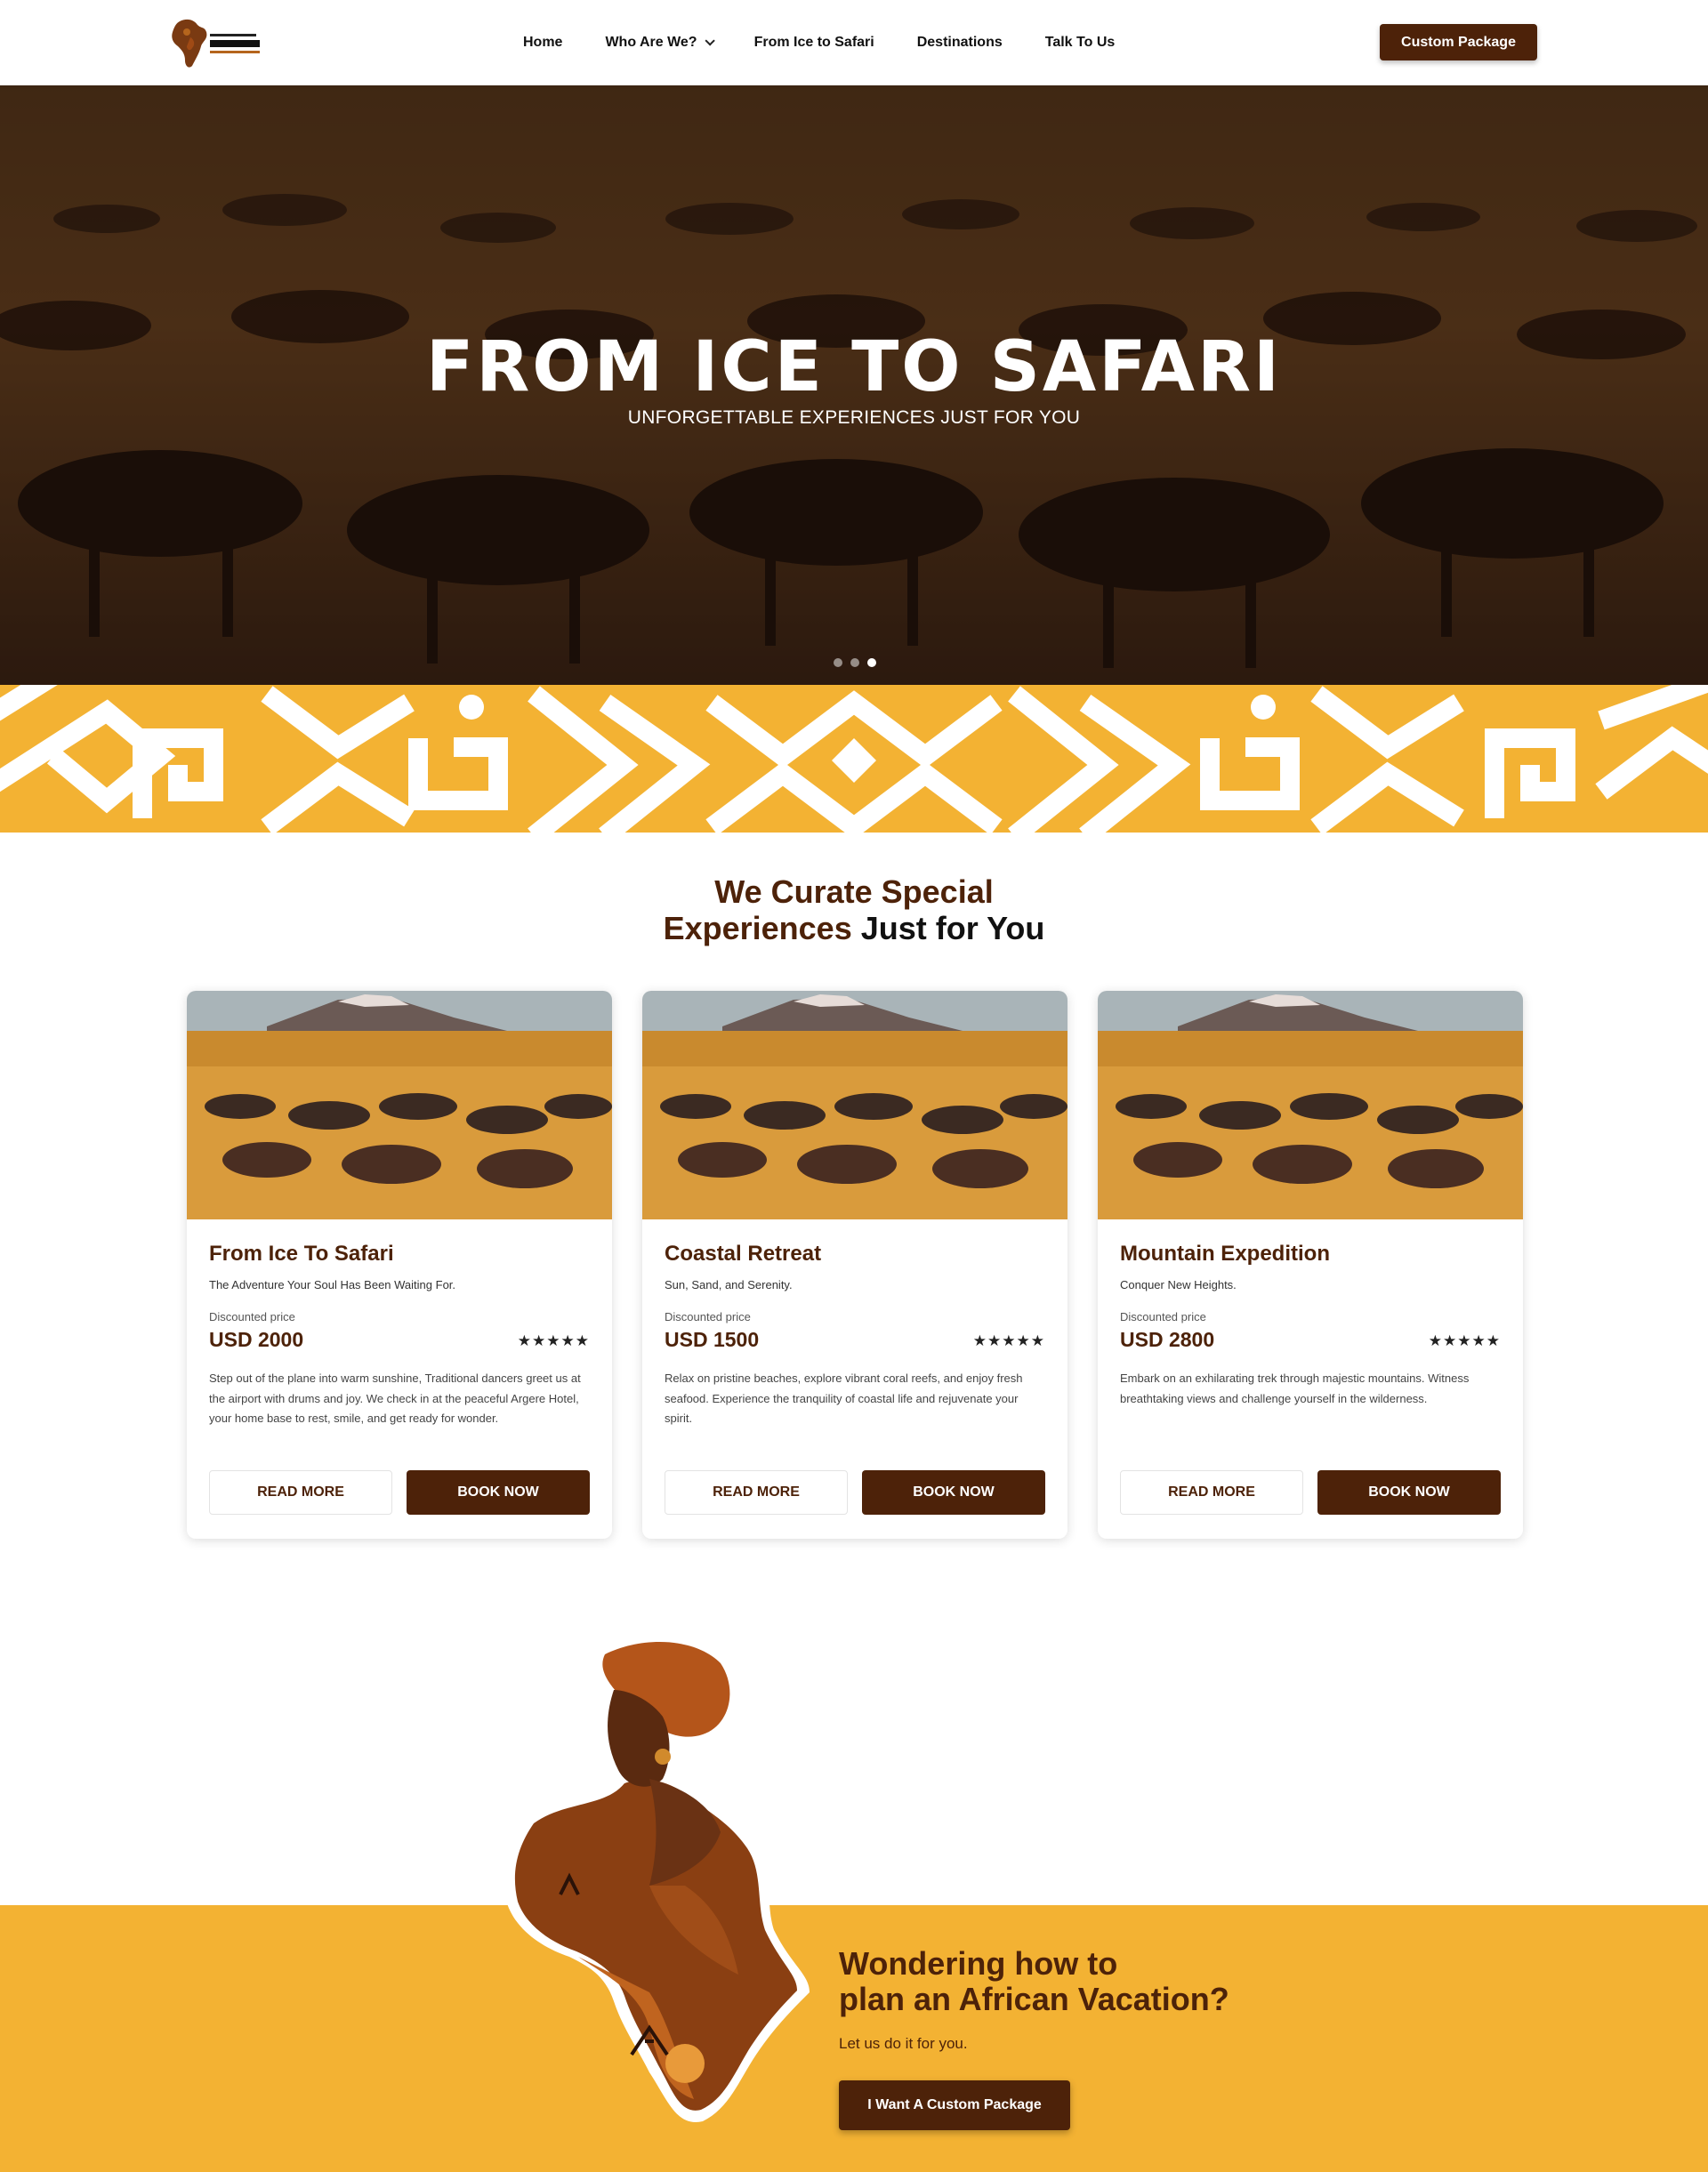 Image resolution: width=1708 pixels, height=2172 pixels. What do you see at coordinates (399, 1105) in the screenshot?
I see `card-safari-image` at bounding box center [399, 1105].